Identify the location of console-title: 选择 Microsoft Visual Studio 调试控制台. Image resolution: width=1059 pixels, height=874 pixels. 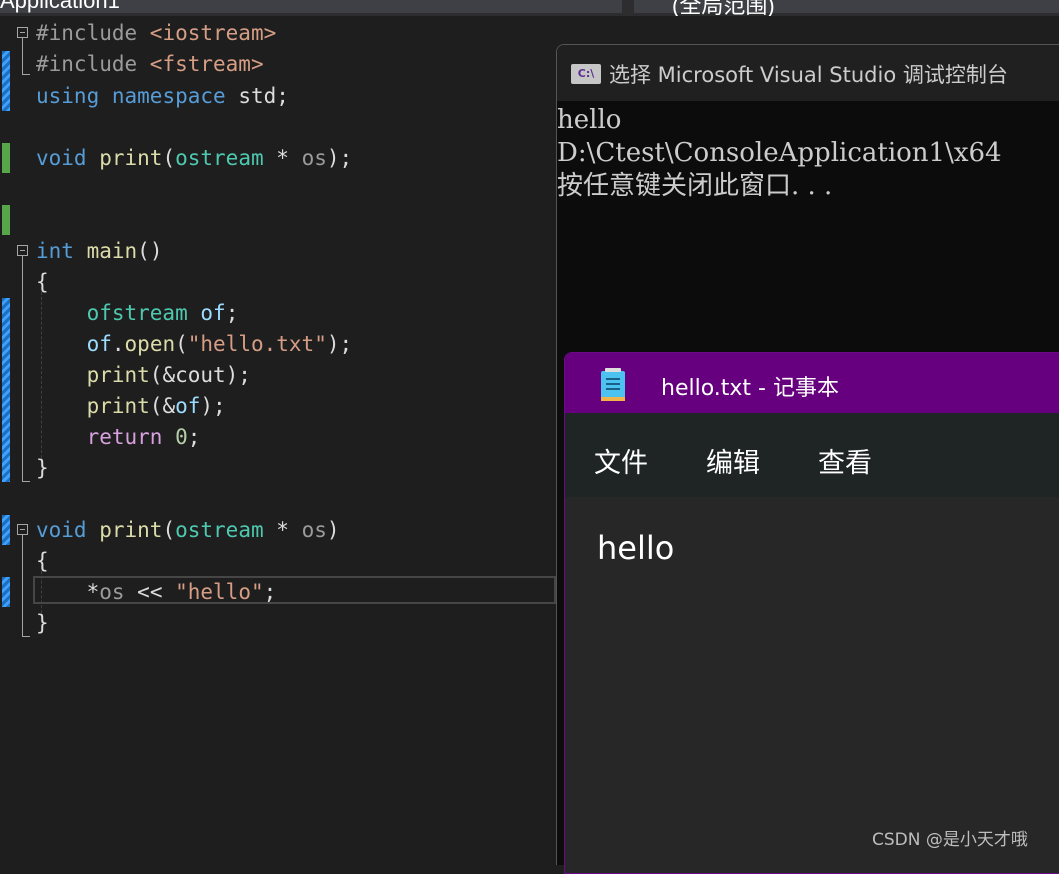
(808, 75).